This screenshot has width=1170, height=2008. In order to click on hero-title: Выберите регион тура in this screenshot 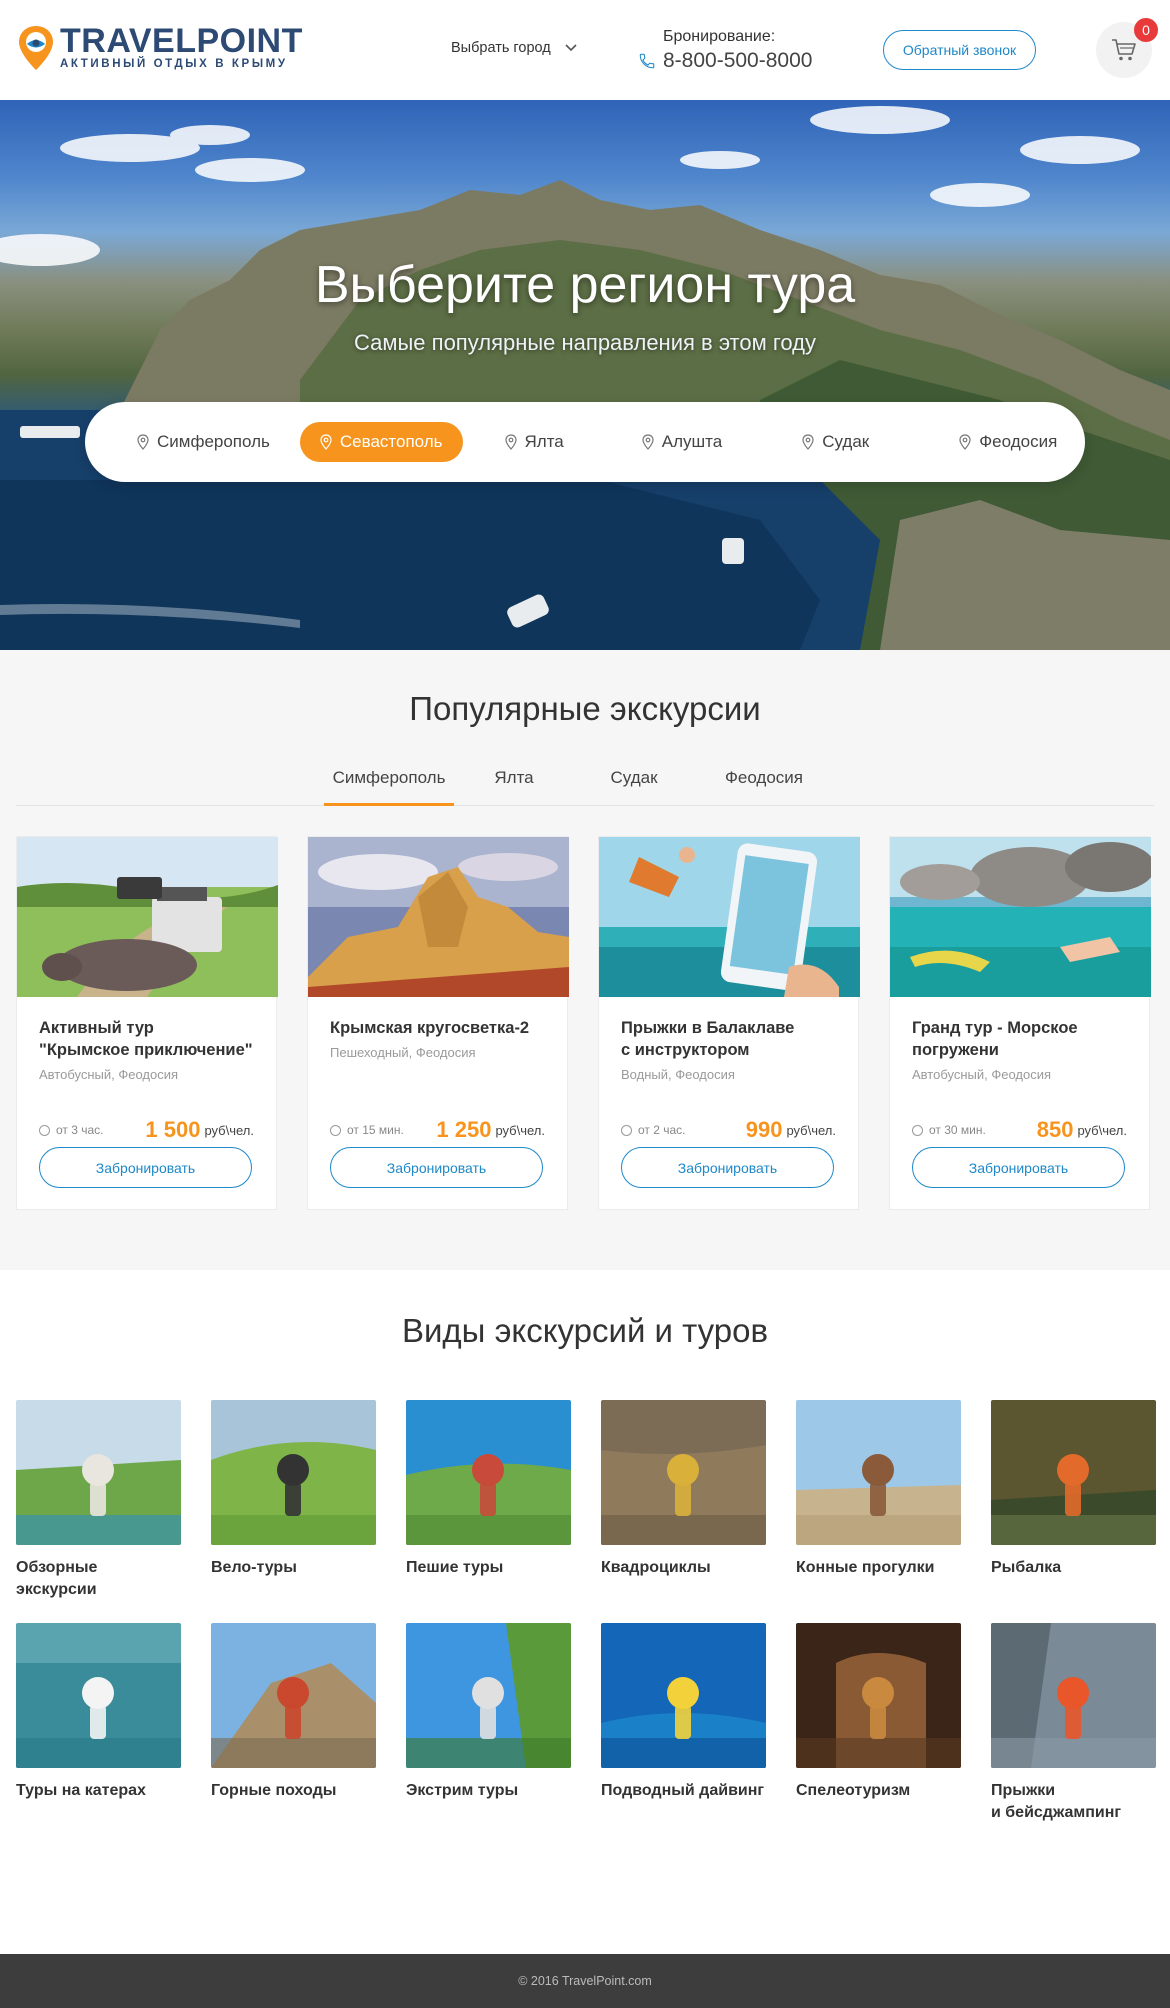, I will do `click(585, 285)`.